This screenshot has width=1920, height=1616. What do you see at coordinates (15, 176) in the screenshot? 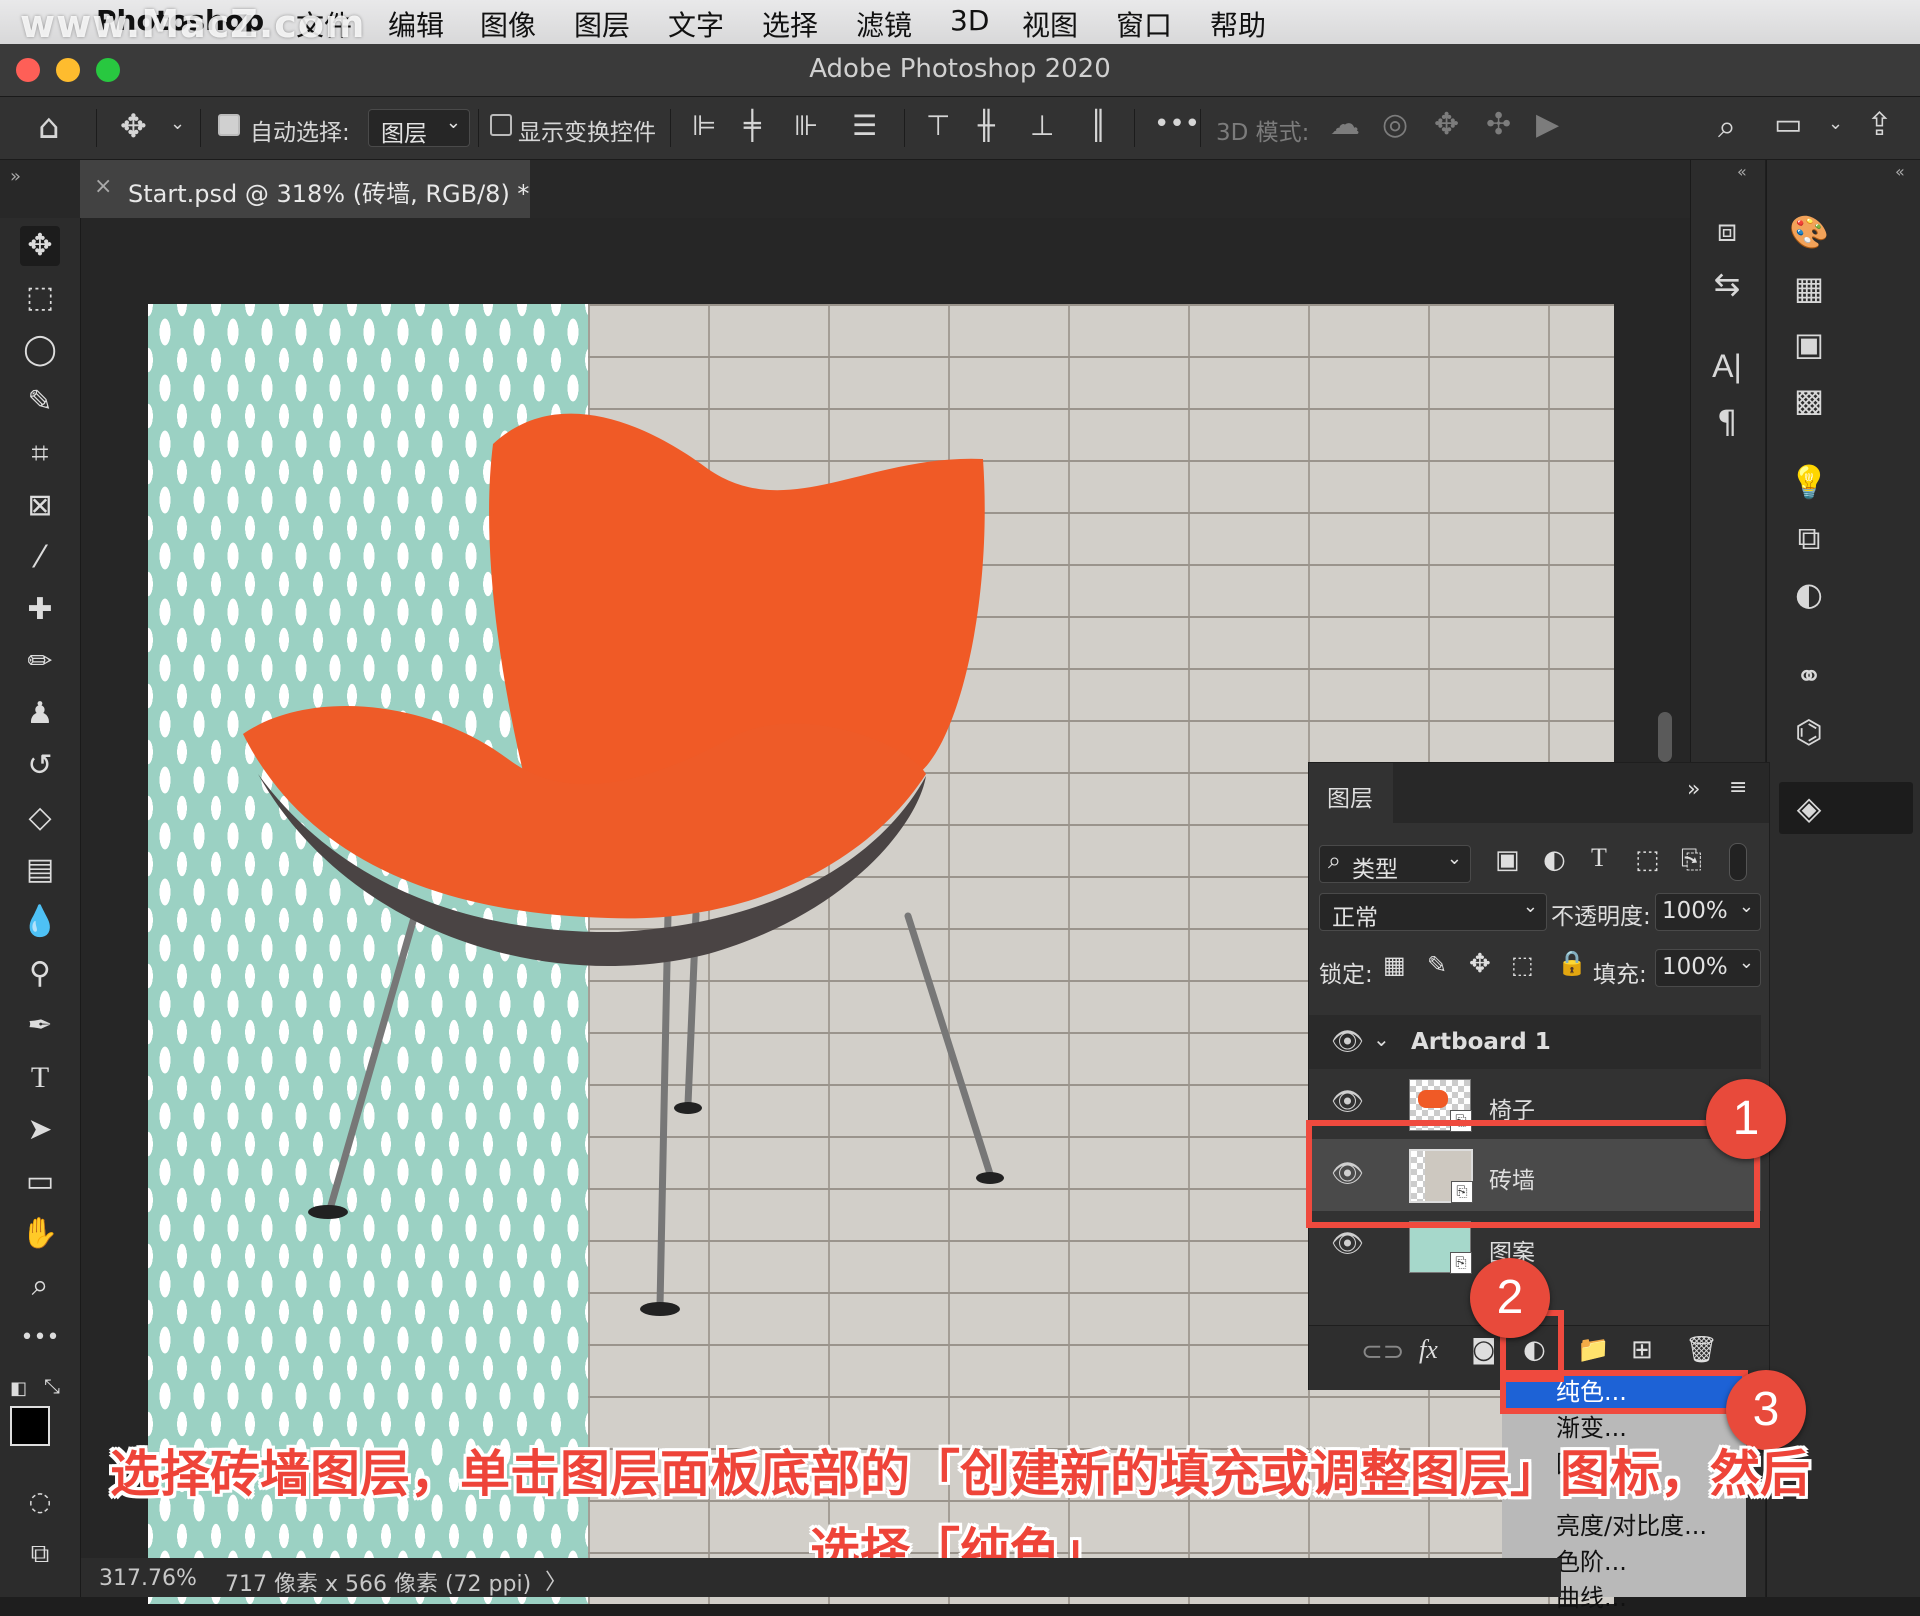
I see `collapse-toolbar-icon: »` at bounding box center [15, 176].